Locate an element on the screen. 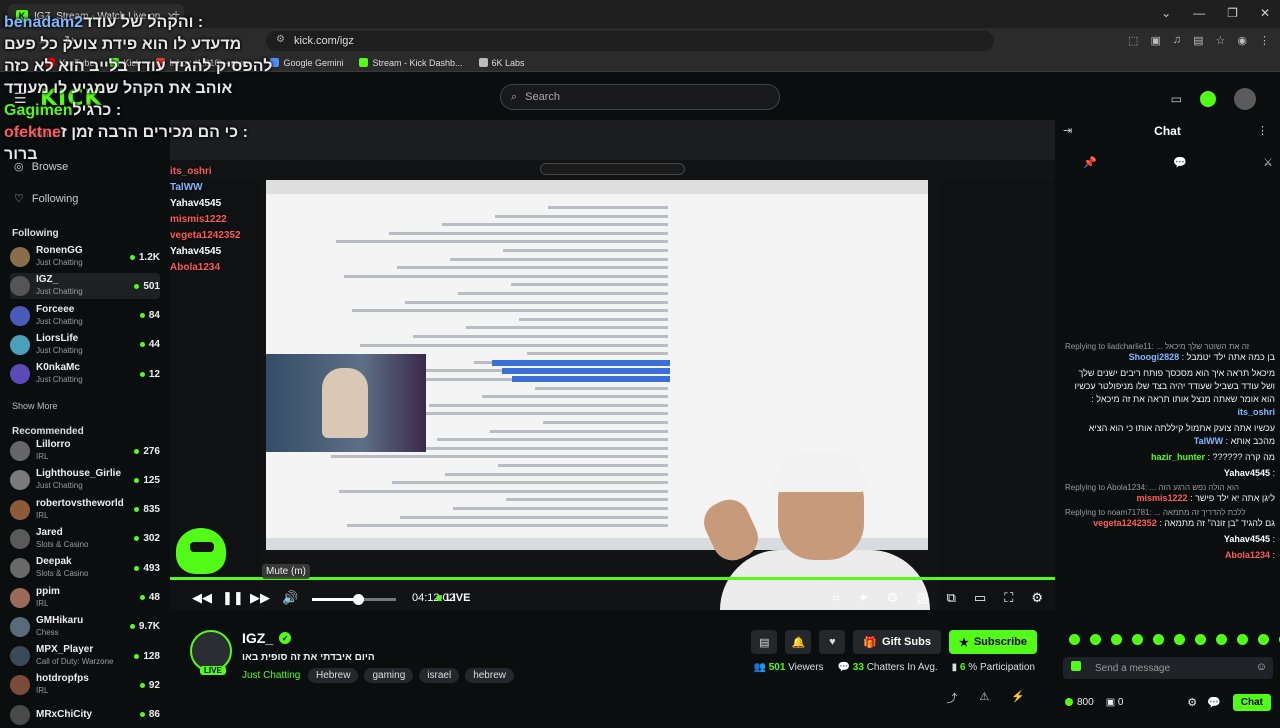 This screenshot has width=1280, height=728. site-info-icon: ⚙ is located at coordinates (280, 39).